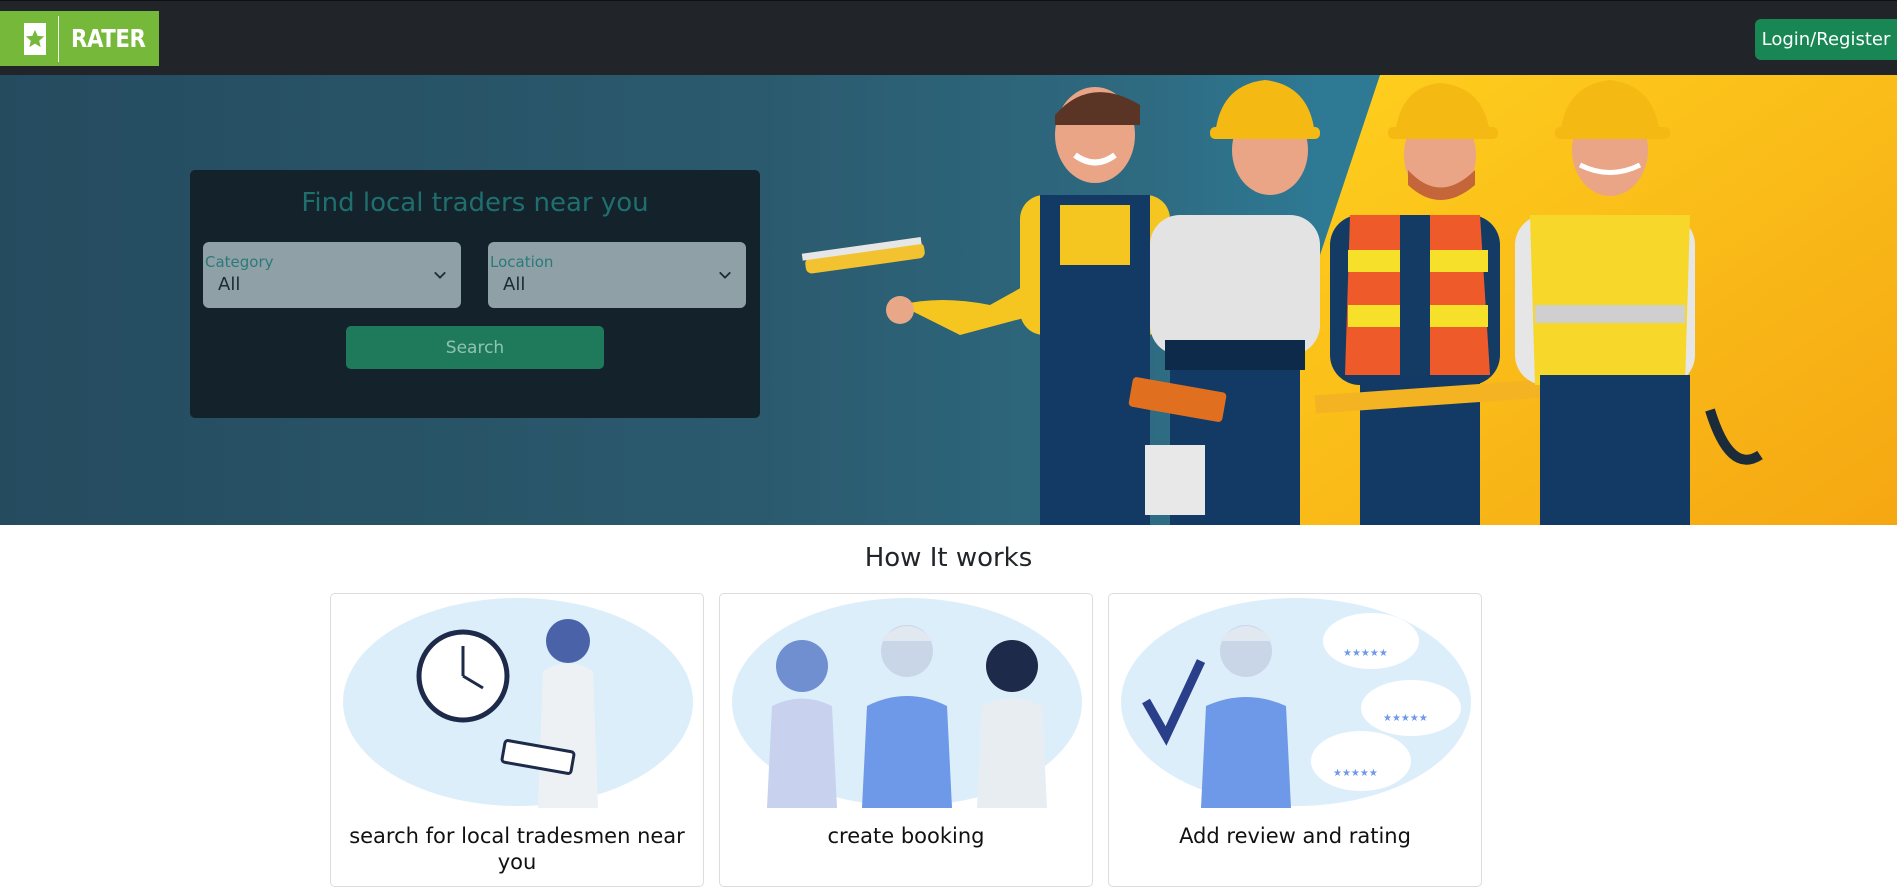 The width and height of the screenshot is (1897, 892). I want to click on brand-logo: RATER, so click(79, 38).